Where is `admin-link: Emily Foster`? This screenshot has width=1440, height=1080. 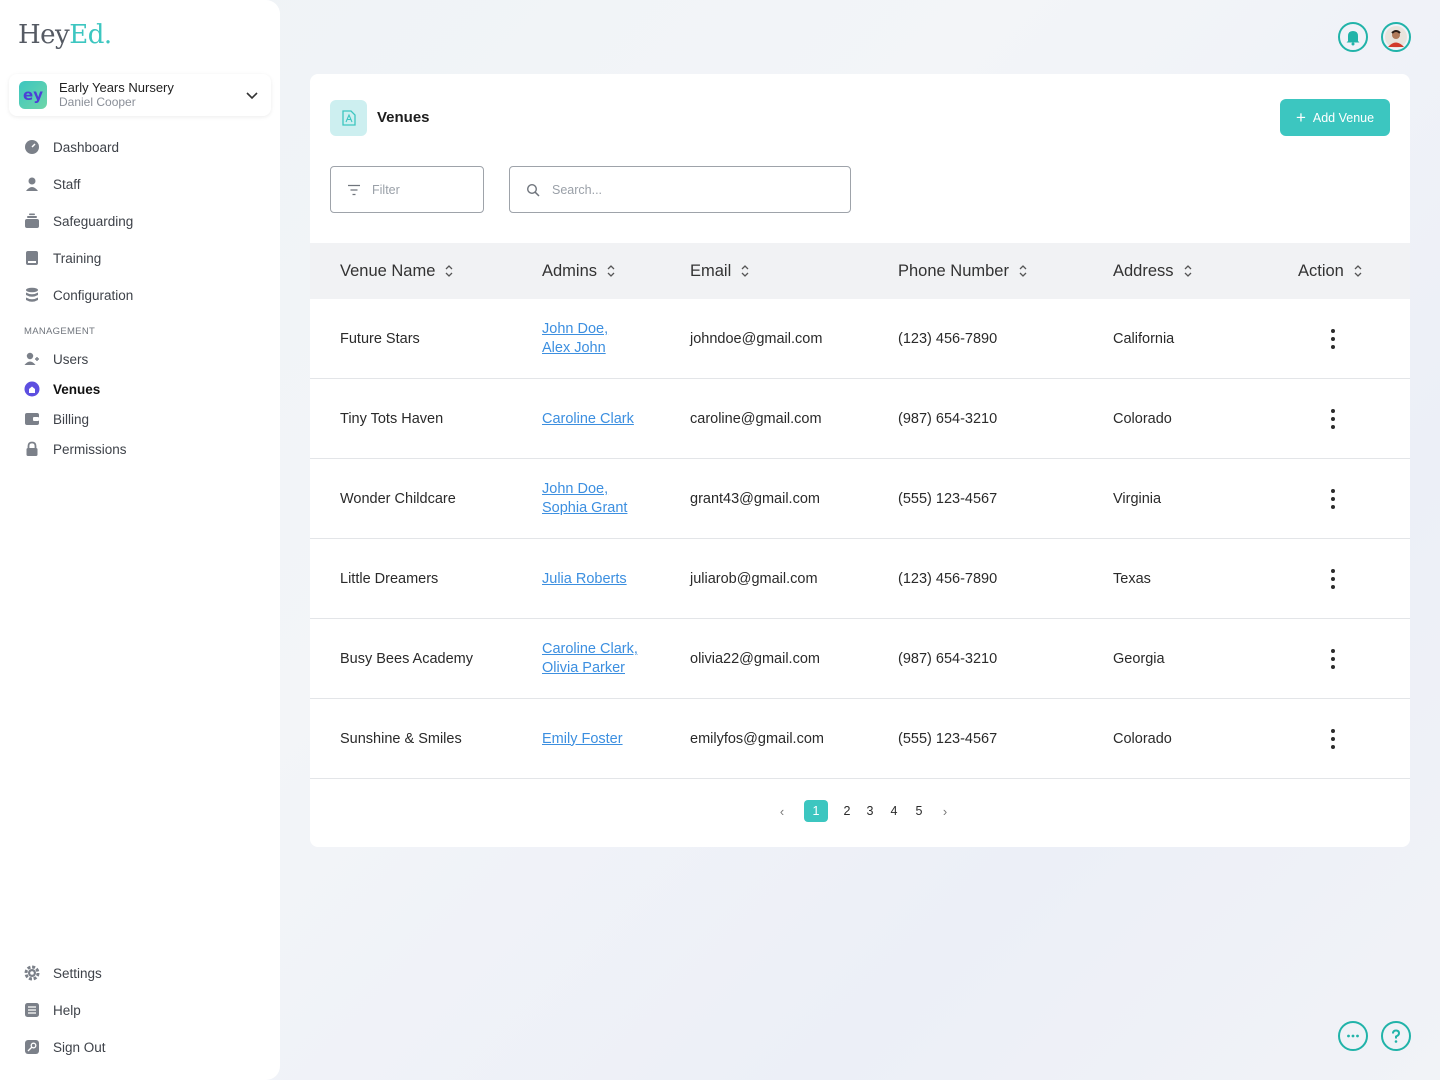 admin-link: Emily Foster is located at coordinates (582, 739).